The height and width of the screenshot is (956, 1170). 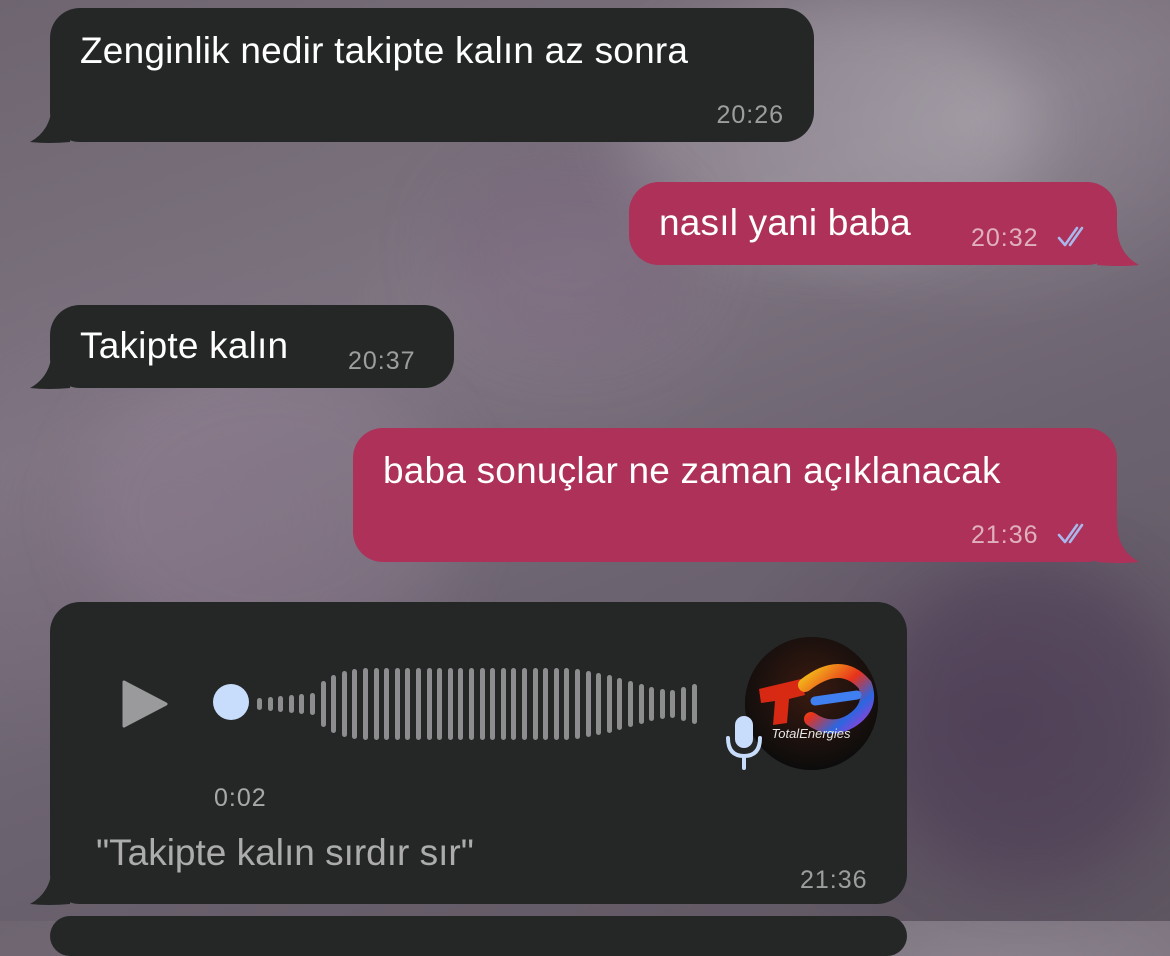 I want to click on message-time: 20:32, so click(x=1005, y=238).